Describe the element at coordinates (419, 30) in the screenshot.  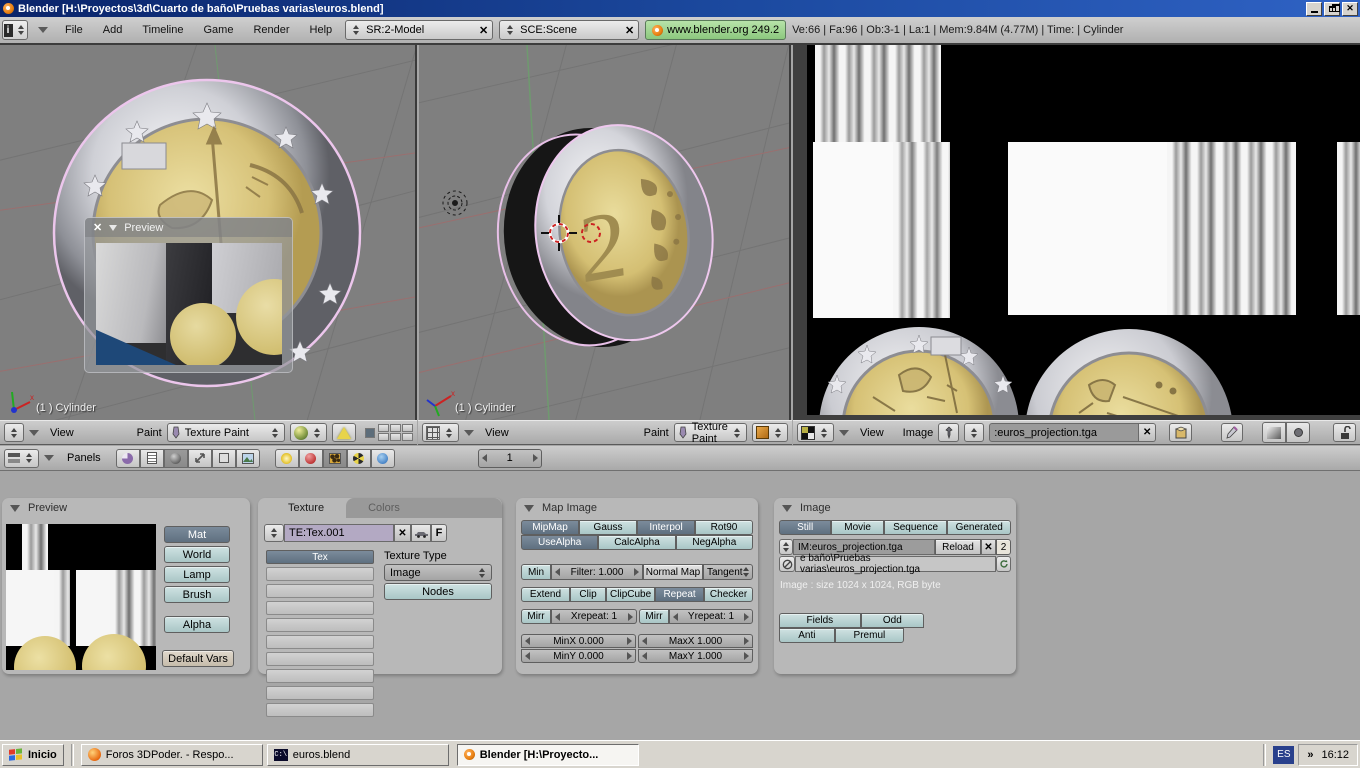
I see `screen-selector: SR:2-Model ✕` at that location.